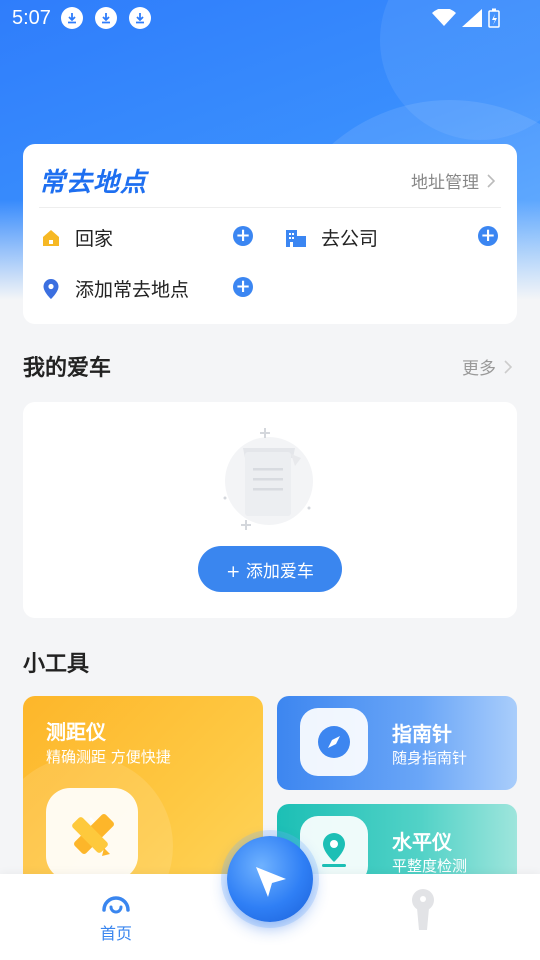 The image size is (540, 960). What do you see at coordinates (92, 834) in the screenshot?
I see `ruler-icon` at bounding box center [92, 834].